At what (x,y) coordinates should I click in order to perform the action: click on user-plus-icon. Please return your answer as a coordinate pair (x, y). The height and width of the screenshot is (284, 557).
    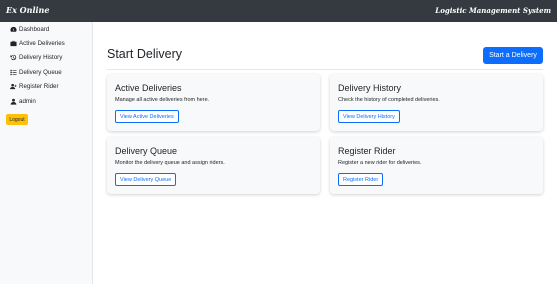
    Looking at the image, I should click on (13, 86).